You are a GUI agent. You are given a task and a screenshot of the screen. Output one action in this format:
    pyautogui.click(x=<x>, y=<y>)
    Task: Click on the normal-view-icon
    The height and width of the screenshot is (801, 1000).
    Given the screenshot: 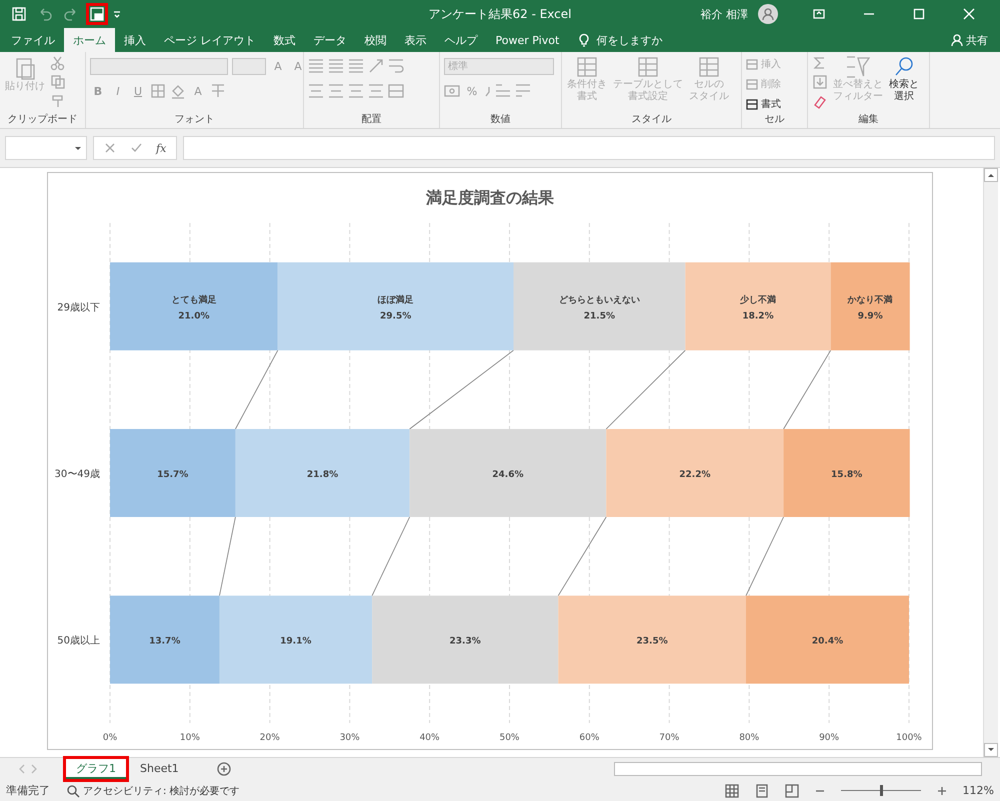 What is the action you would take?
    pyautogui.click(x=731, y=791)
    